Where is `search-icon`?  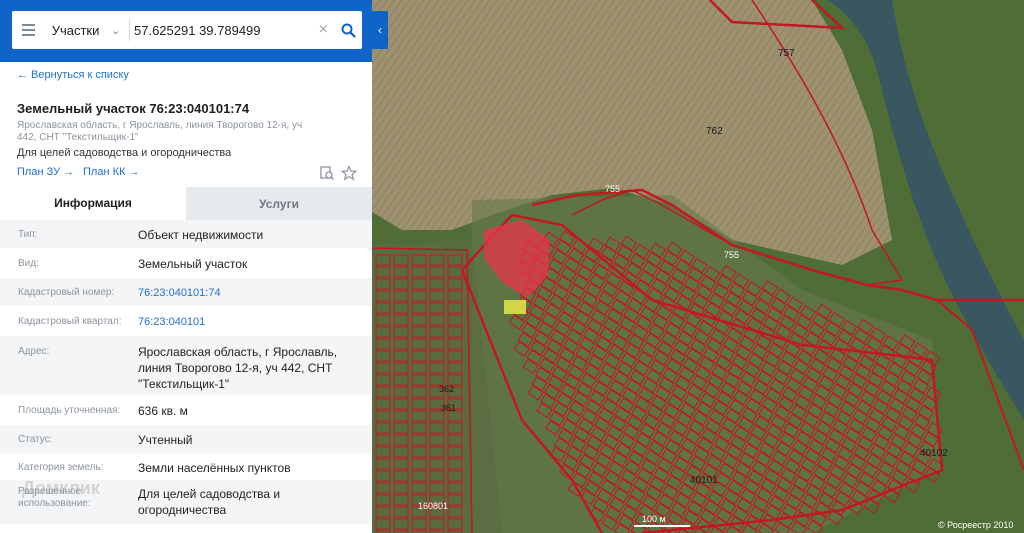 search-icon is located at coordinates (348, 30).